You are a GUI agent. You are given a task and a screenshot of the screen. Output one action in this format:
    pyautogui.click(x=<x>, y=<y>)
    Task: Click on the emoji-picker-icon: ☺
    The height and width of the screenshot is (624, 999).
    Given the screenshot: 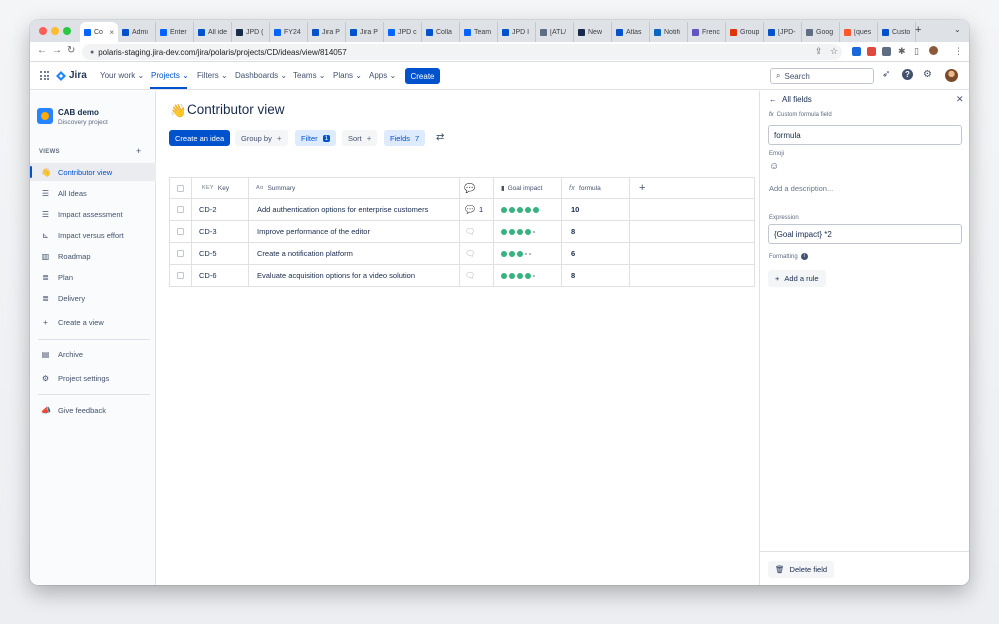 What is the action you would take?
    pyautogui.click(x=774, y=166)
    